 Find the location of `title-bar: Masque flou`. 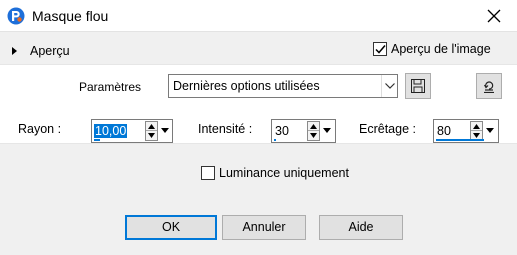

title-bar: Masque flou is located at coordinates (258, 16).